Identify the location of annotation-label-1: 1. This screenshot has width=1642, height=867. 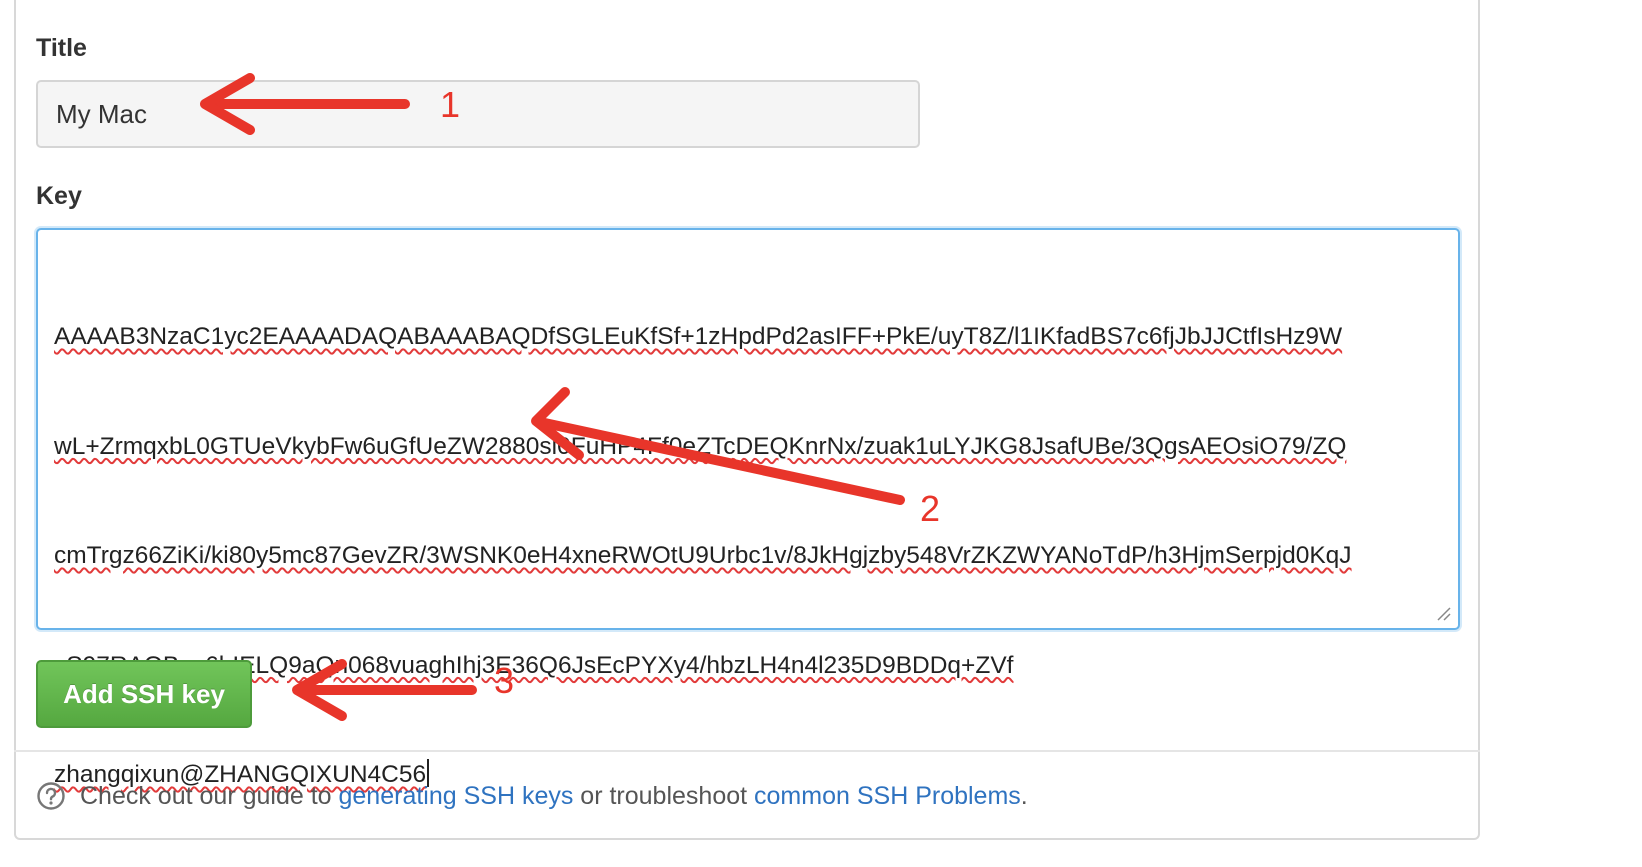
(450, 104).